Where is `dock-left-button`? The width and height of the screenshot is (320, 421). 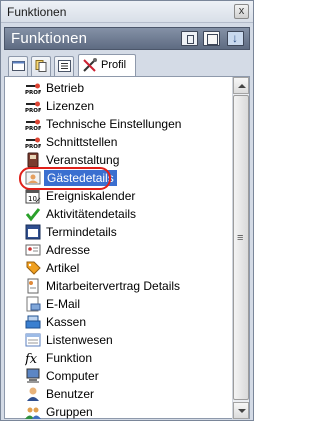 dock-left-button is located at coordinates (189, 38).